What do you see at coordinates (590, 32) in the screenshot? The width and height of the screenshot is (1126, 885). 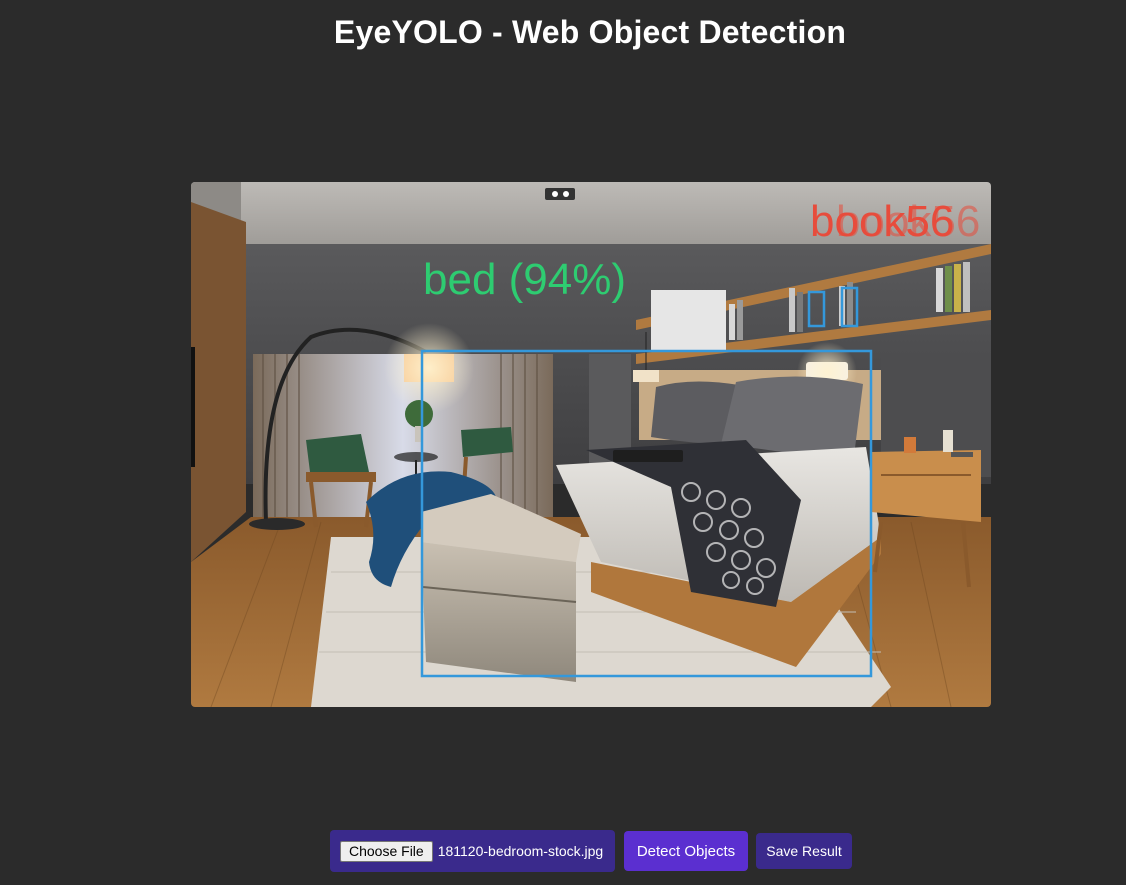 I see `page-title: EyeYOLO - Web Object Detection` at bounding box center [590, 32].